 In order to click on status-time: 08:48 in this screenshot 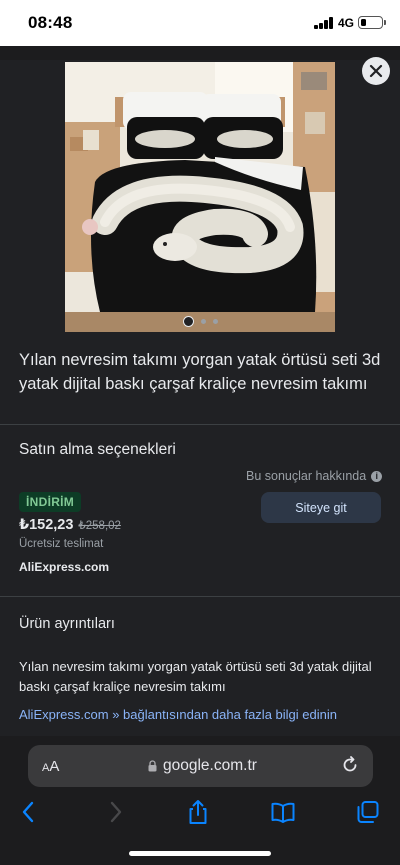, I will do `click(50, 22)`.